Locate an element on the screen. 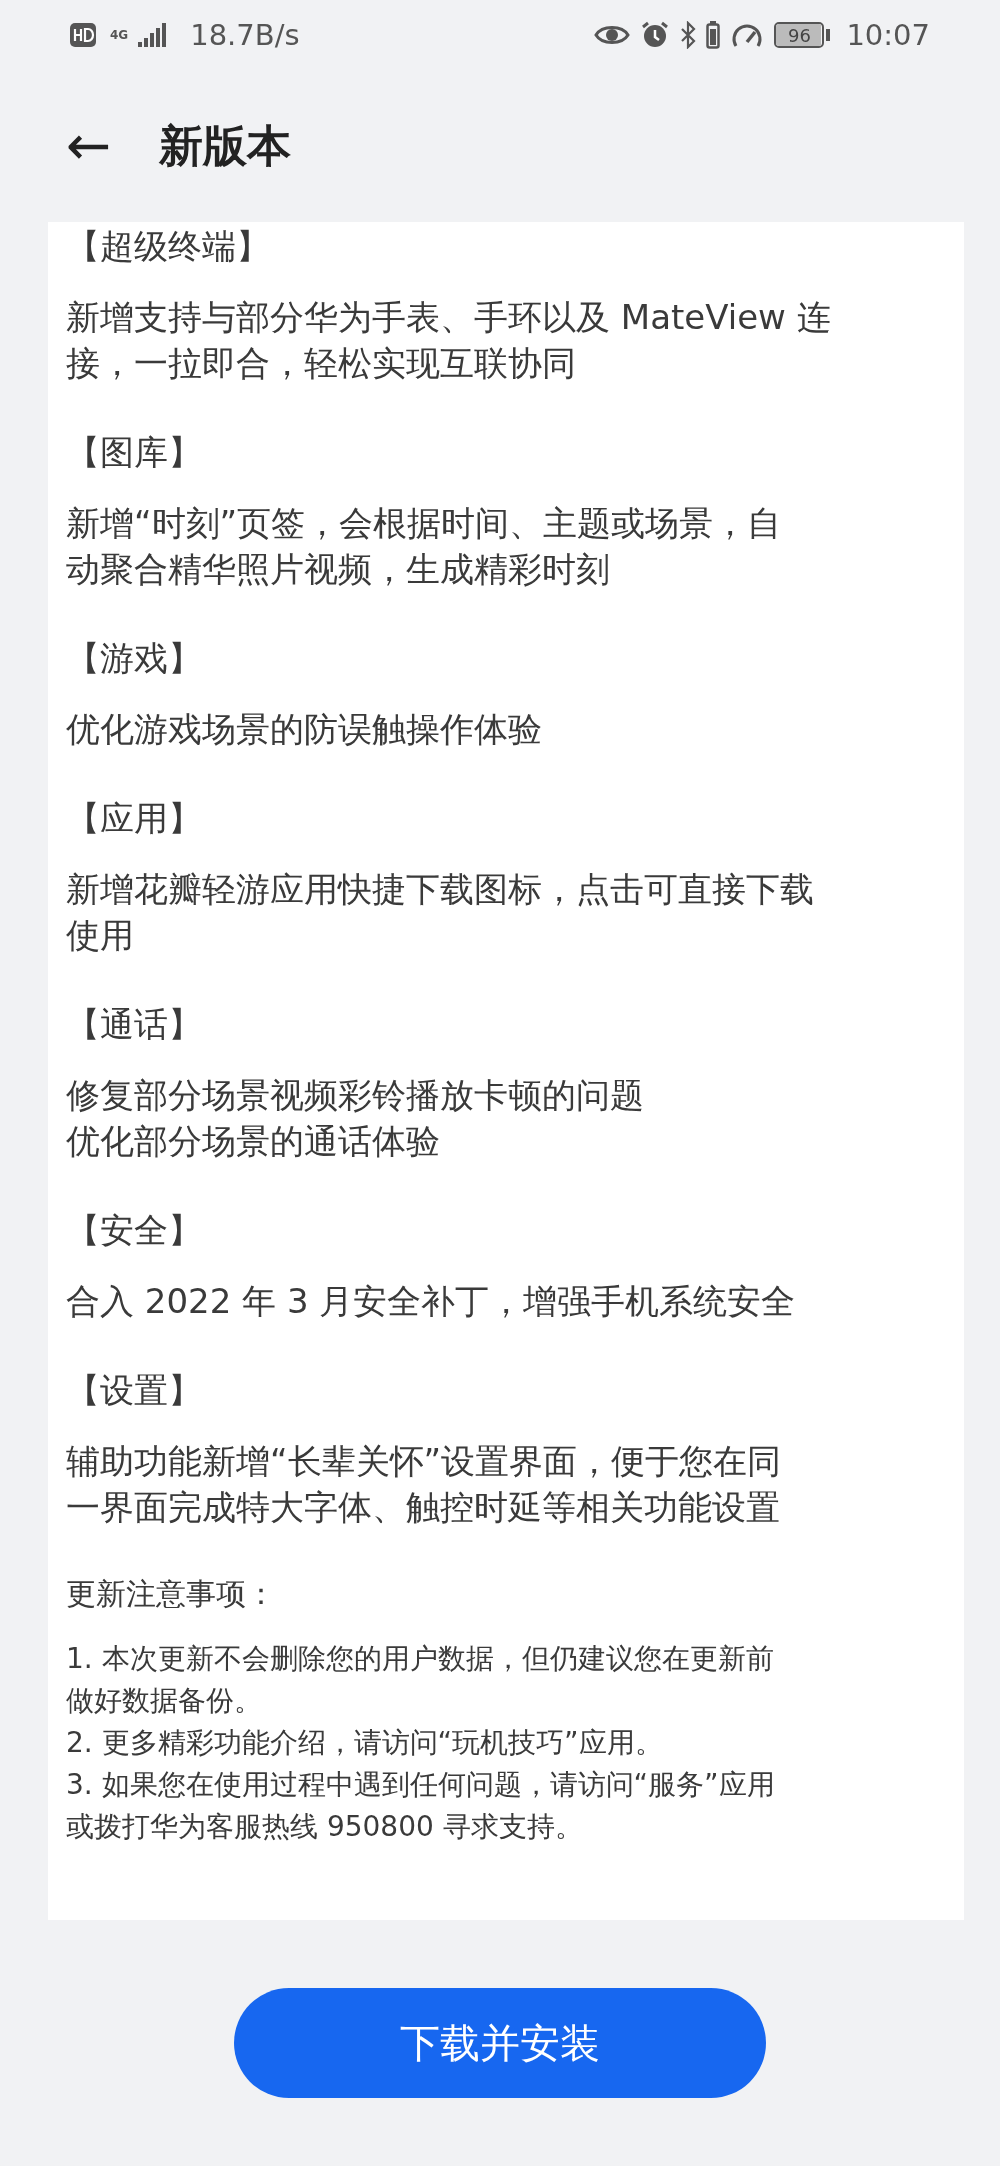  note-line: 3. 如果您在使用过程中遇到任何问题，请访问“服务”应用 is located at coordinates (421, 1785).